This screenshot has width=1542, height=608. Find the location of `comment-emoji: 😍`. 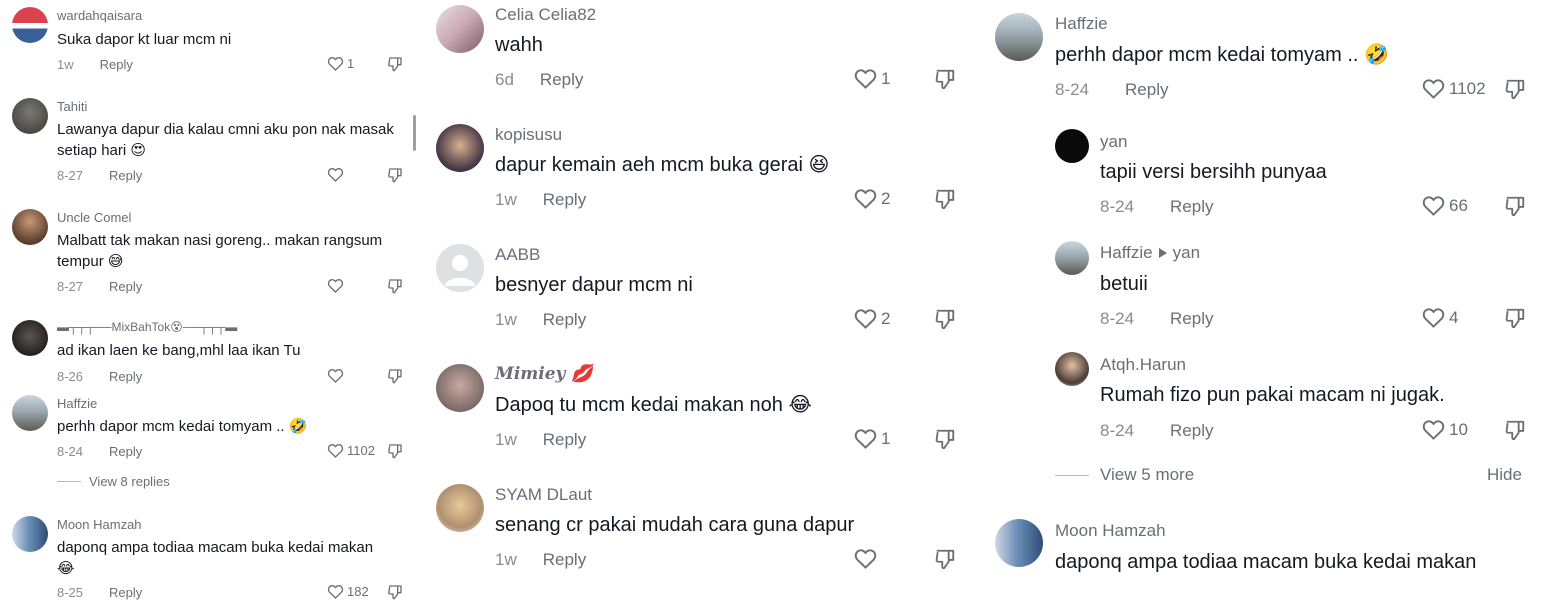

comment-emoji: 😍 is located at coordinates (138, 150).